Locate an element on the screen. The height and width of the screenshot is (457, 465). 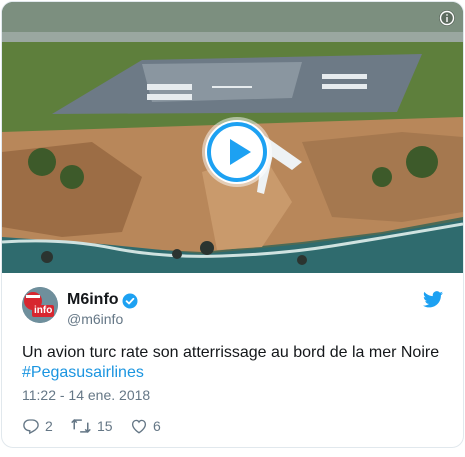
retweet-icon is located at coordinates (81, 426).